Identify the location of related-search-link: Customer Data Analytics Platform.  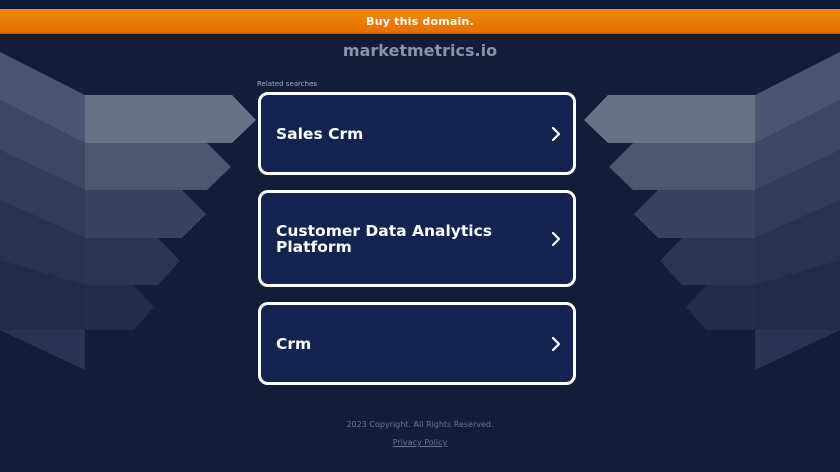
(417, 238).